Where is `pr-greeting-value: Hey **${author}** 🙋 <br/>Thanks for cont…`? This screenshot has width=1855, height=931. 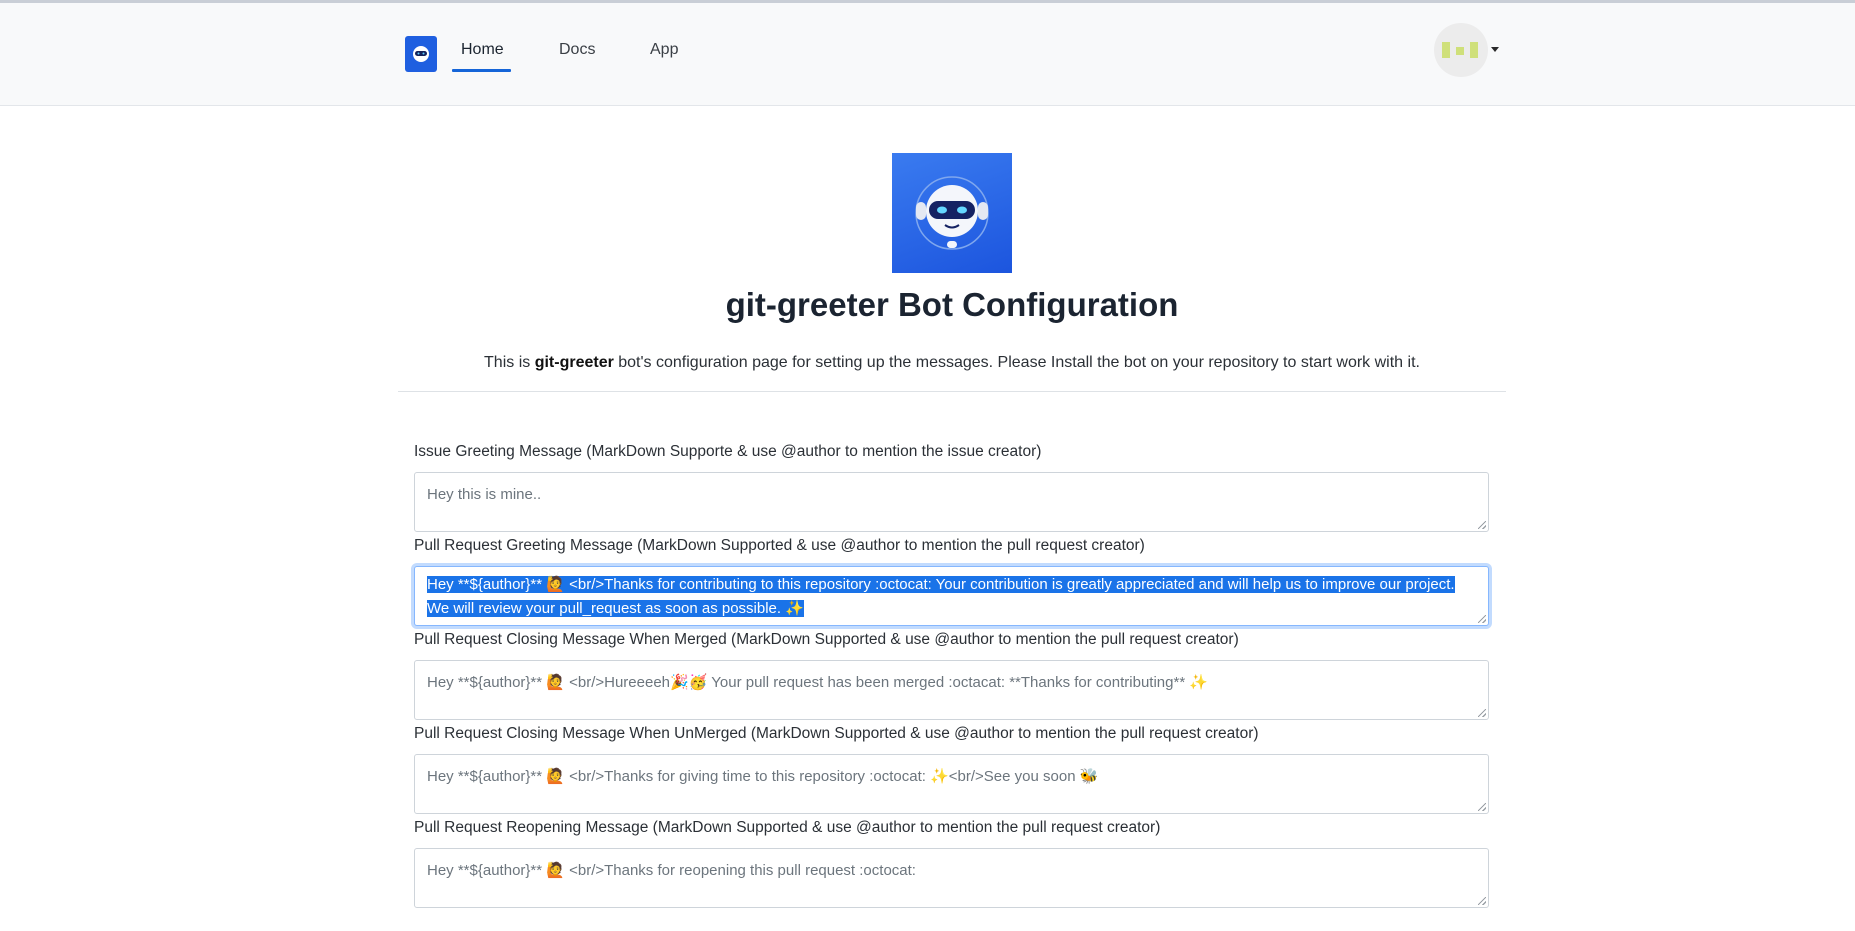 pr-greeting-value: Hey **${author}** 🙋 <br/>Thanks for cont… is located at coordinates (941, 596).